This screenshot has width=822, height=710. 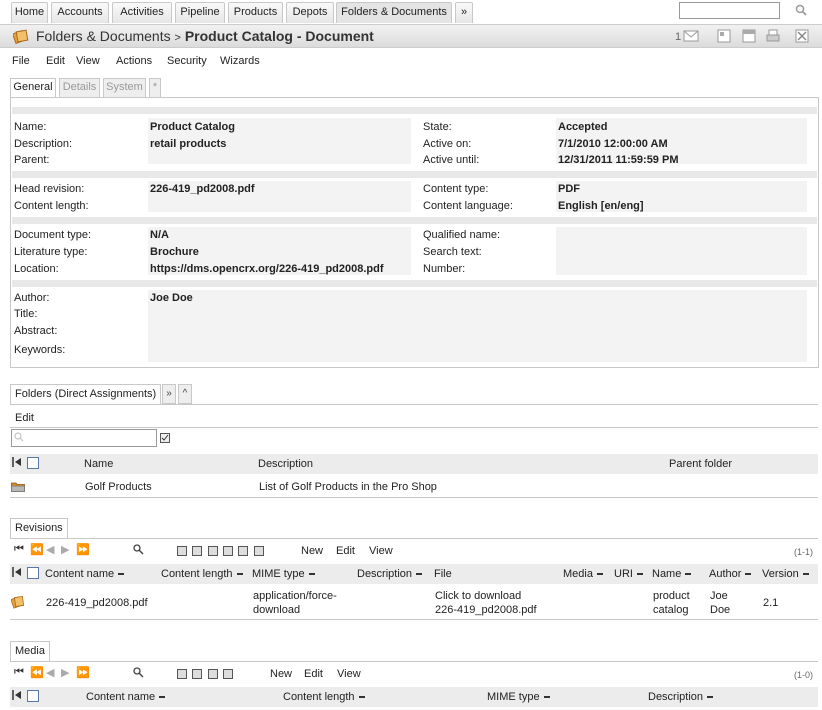 I want to click on nav-tab-products: Products, so click(x=255, y=12).